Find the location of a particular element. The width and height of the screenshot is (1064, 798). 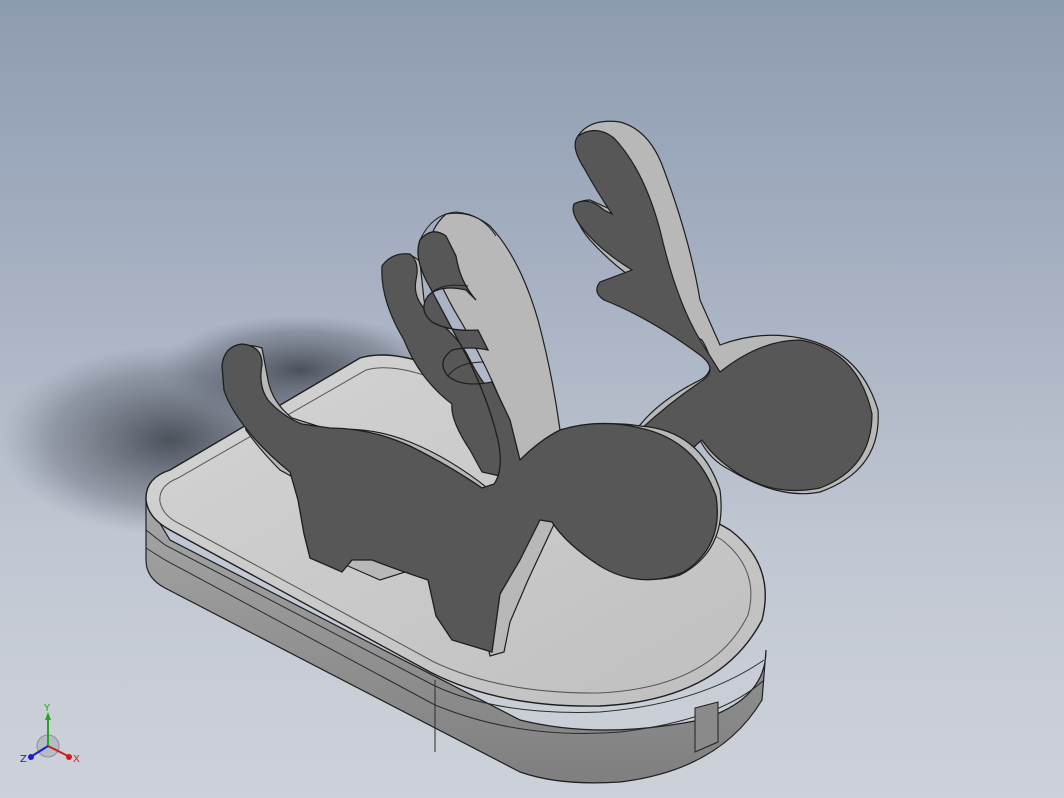

coordinate-triad: Y X Z is located at coordinates (51, 739).